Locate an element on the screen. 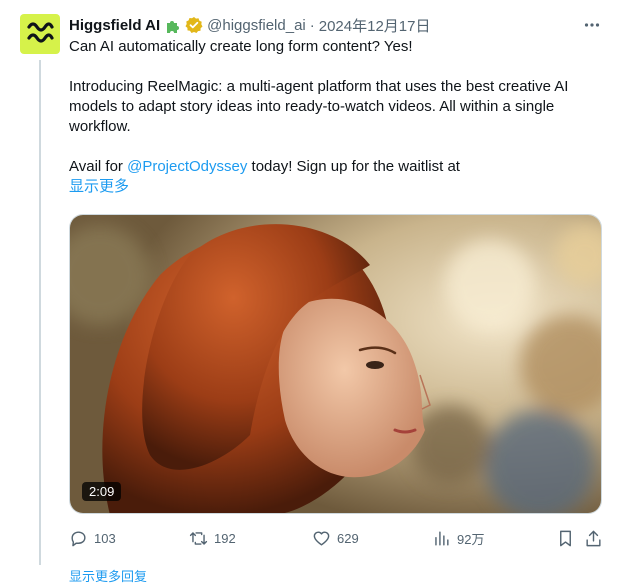 This screenshot has width=640, height=585. text-suffix: today! Sign up for the waitlist at is located at coordinates (353, 166).